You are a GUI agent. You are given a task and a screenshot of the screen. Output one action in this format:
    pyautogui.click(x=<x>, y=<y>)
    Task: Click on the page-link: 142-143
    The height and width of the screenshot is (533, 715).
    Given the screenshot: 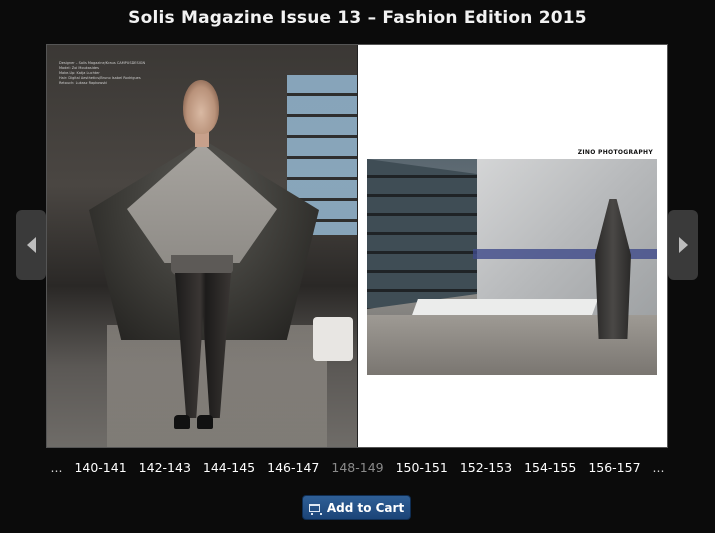 What is the action you would take?
    pyautogui.click(x=165, y=467)
    